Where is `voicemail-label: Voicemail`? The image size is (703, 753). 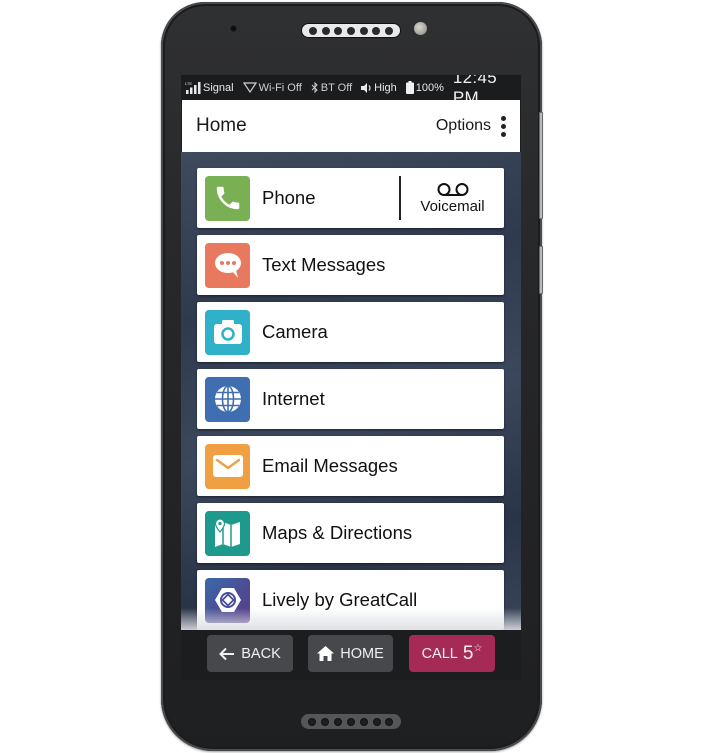
voicemail-label: Voicemail is located at coordinates (452, 206).